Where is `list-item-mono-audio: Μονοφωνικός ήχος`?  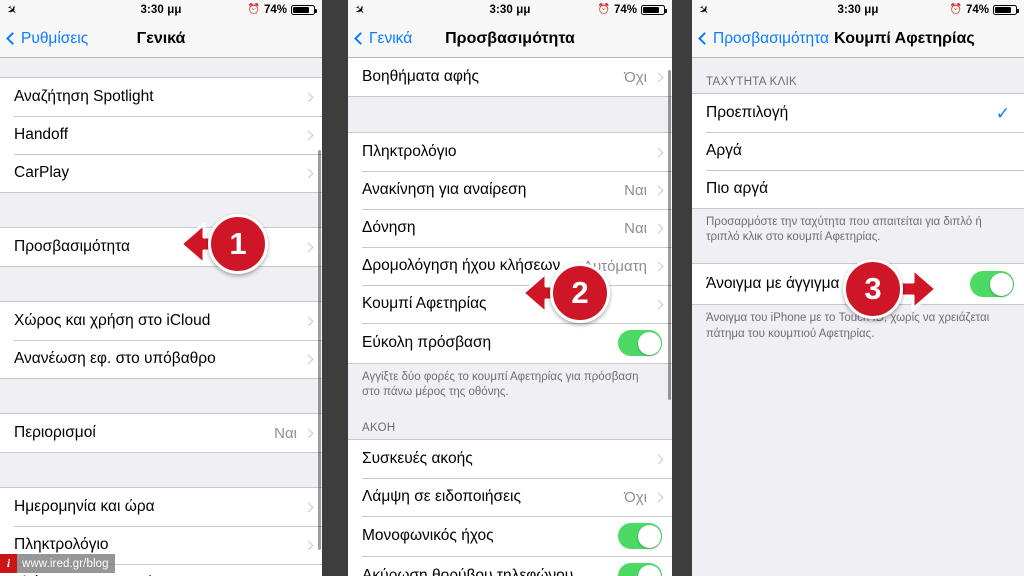 list-item-mono-audio: Μονοφωνικός ήχος is located at coordinates (510, 536).